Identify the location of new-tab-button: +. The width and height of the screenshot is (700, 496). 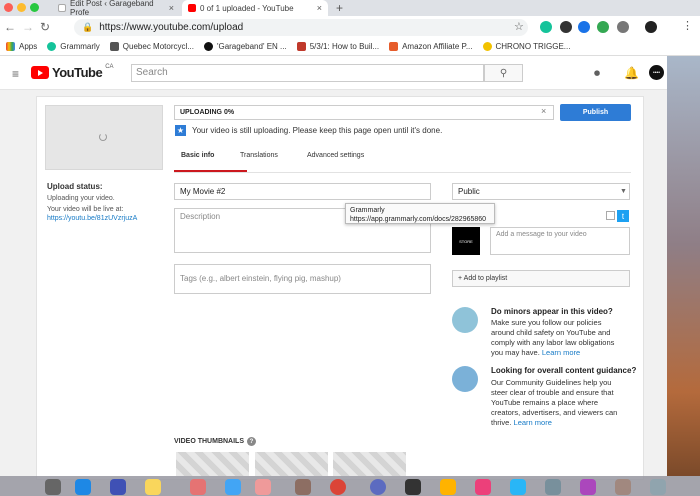
(339, 8).